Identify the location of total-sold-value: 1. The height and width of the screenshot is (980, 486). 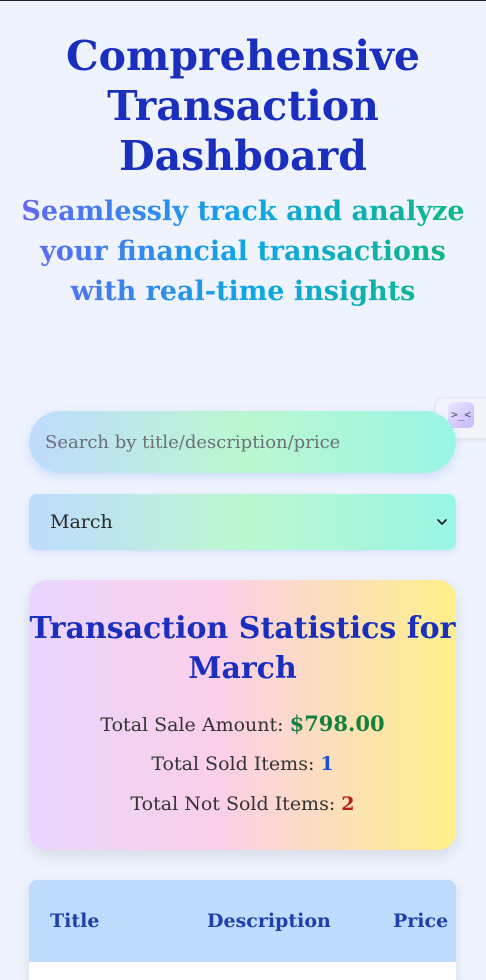
(327, 764).